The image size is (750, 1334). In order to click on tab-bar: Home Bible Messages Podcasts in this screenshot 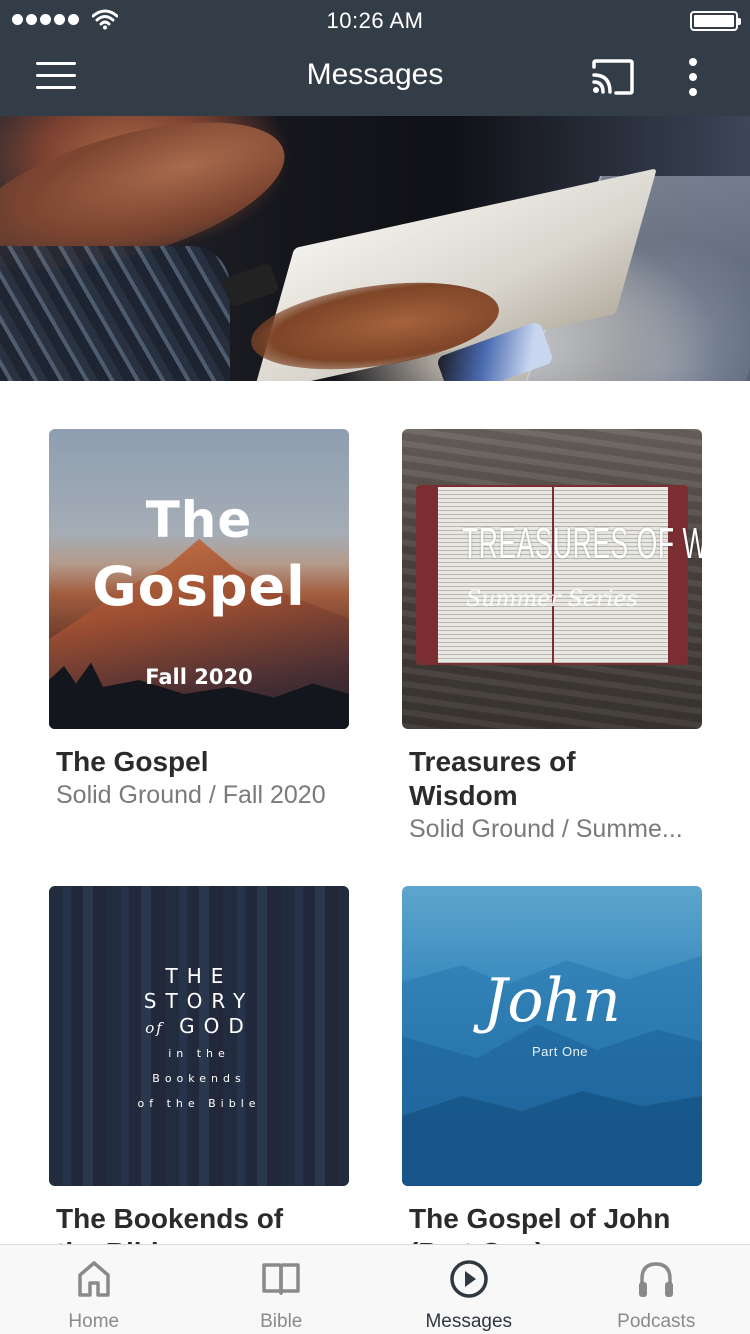, I will do `click(375, 1289)`.